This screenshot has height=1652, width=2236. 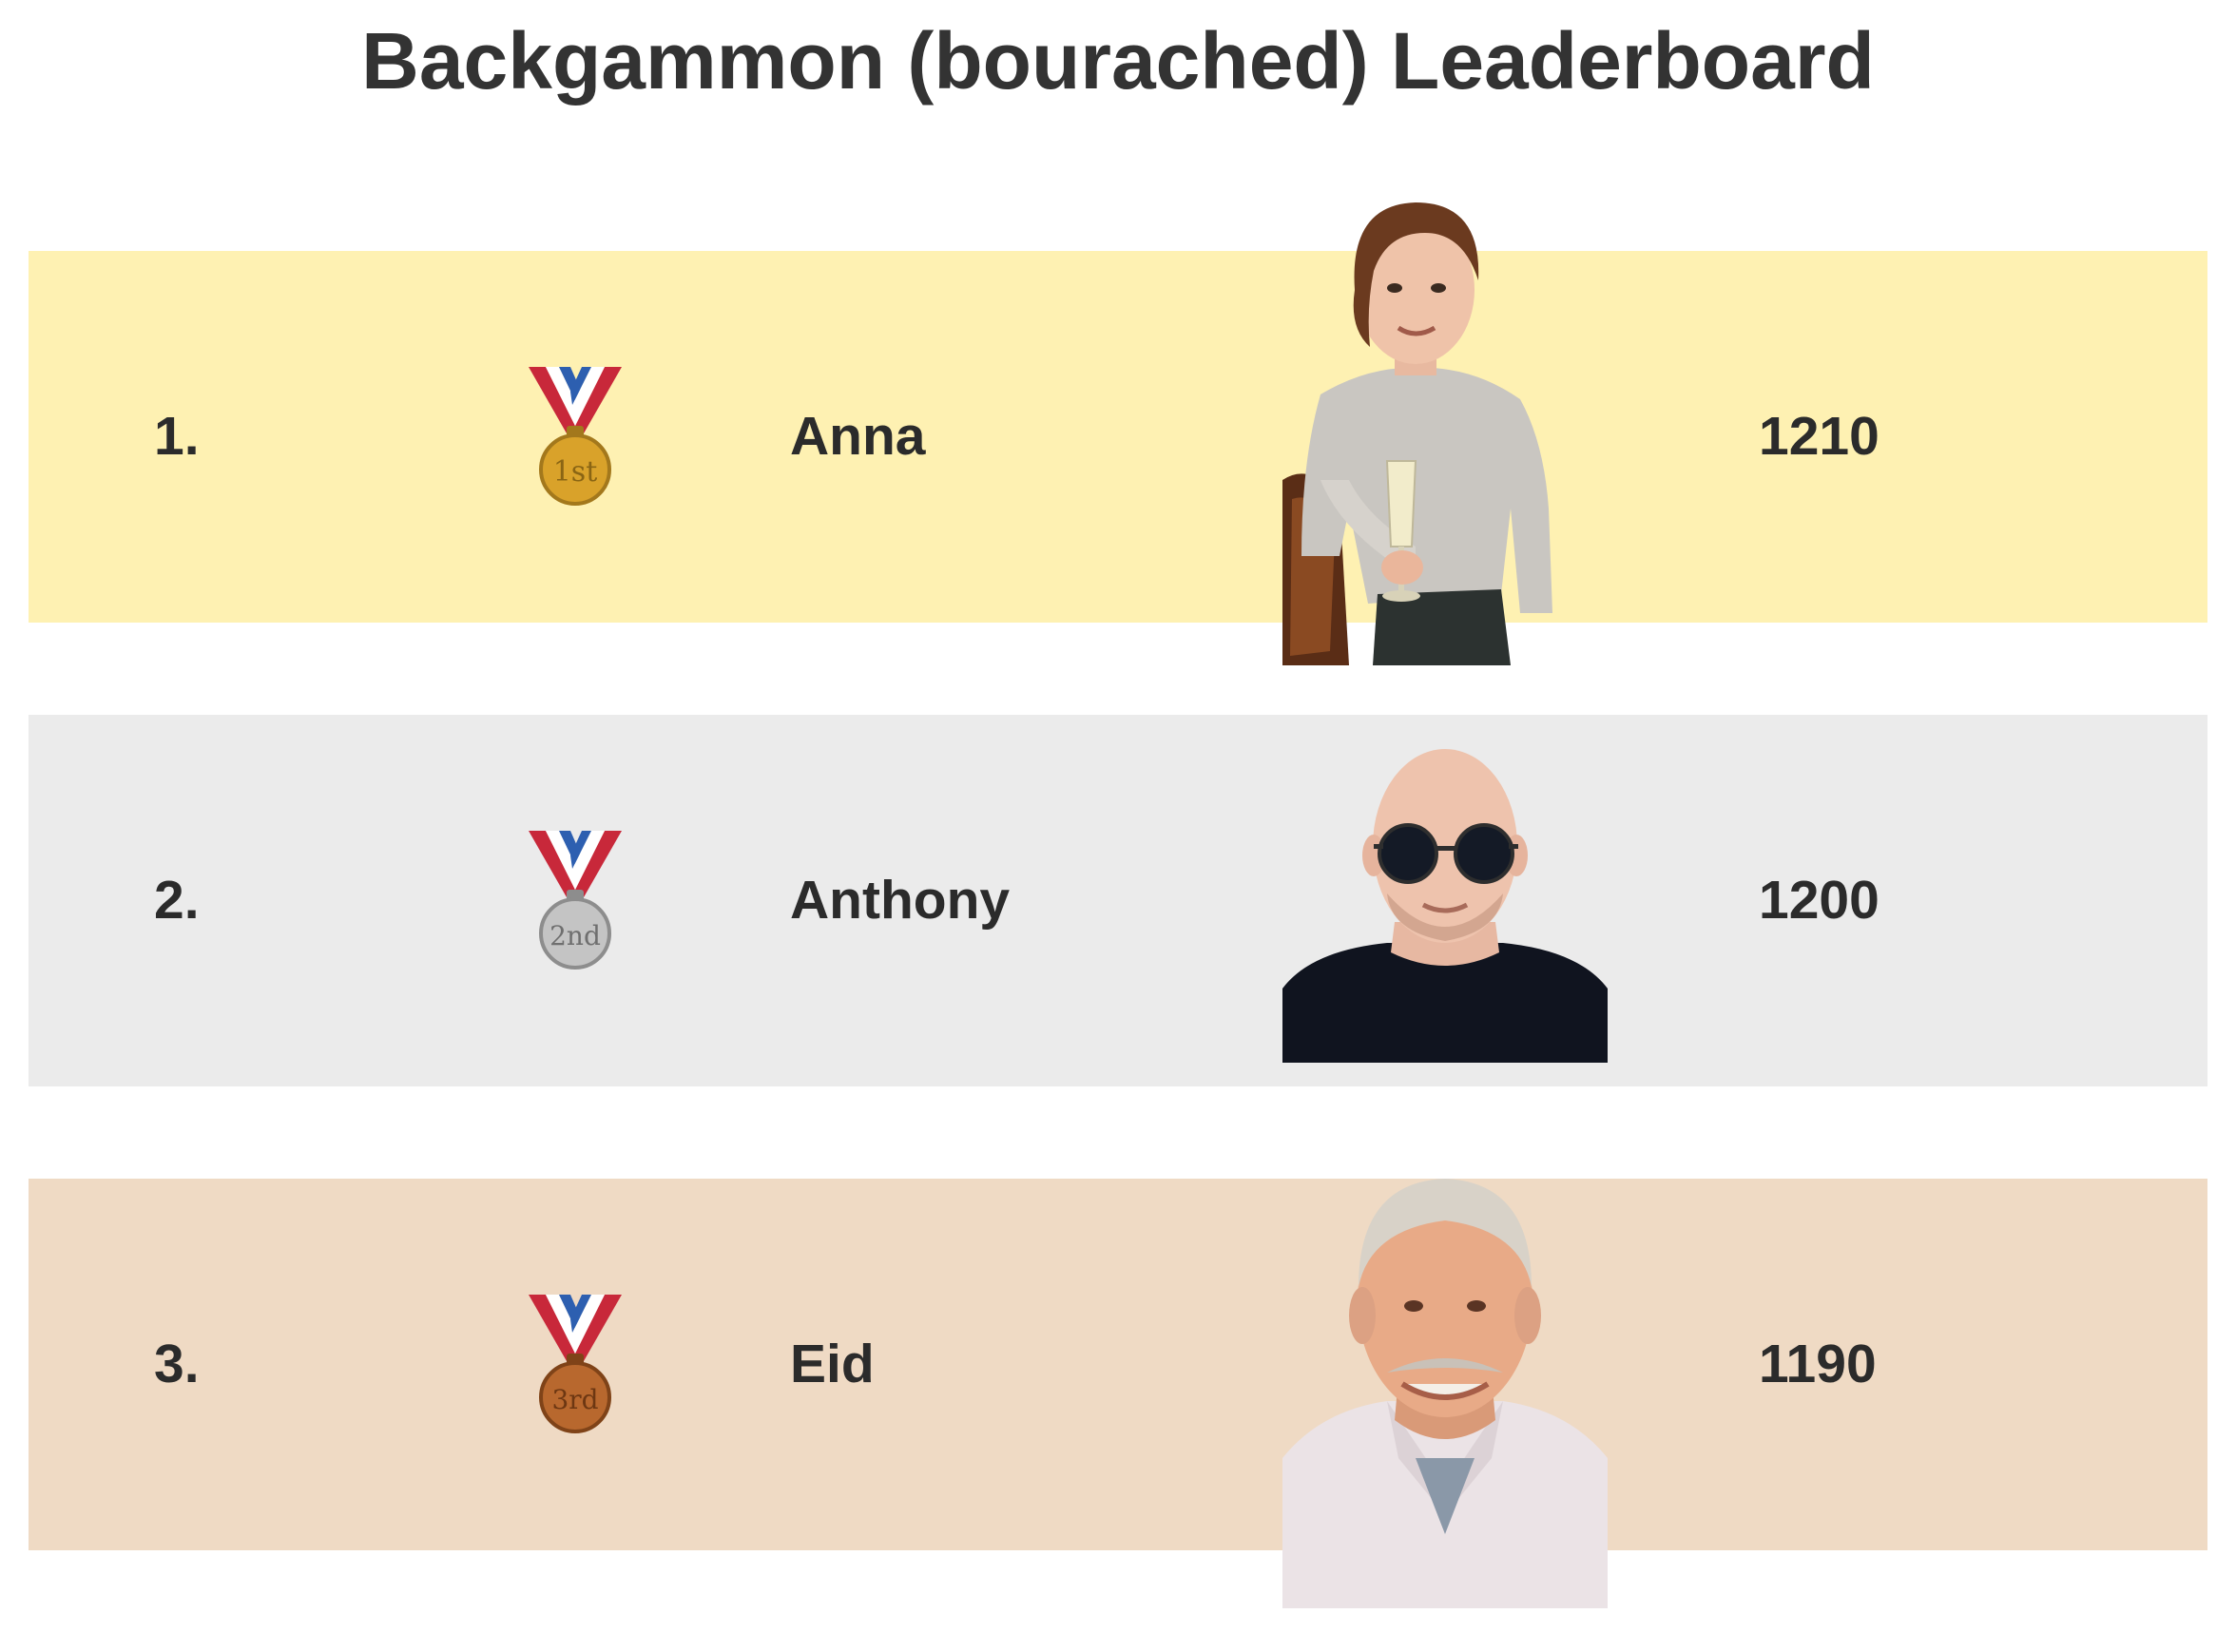 What do you see at coordinates (575, 1364) in the screenshot?
I see `third-place-medal-icon: 3rd` at bounding box center [575, 1364].